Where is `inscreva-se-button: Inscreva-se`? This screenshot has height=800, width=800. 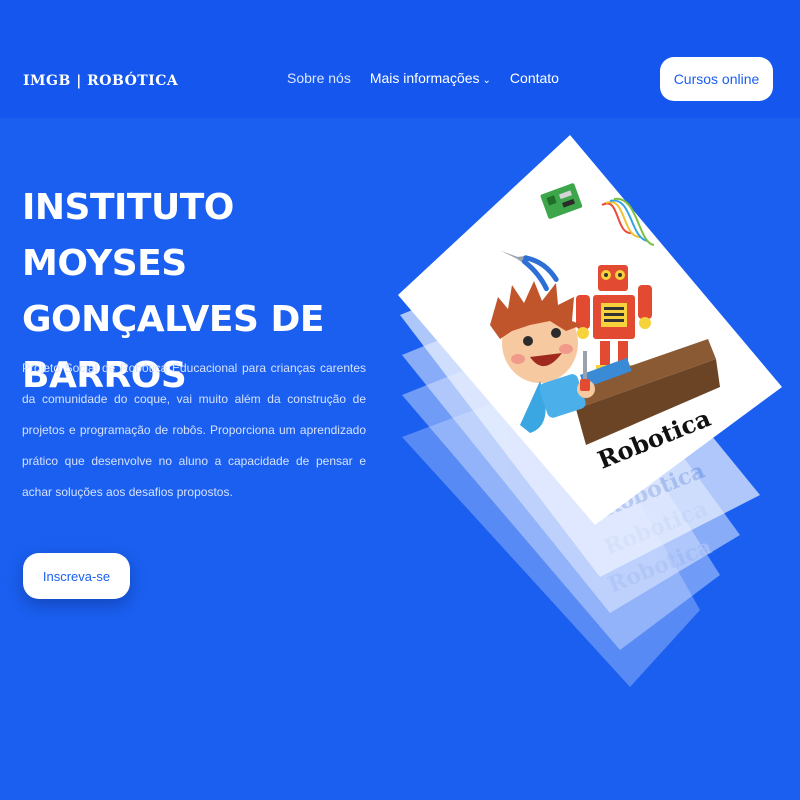
inscreva-se-button: Inscreva-se is located at coordinates (76, 576).